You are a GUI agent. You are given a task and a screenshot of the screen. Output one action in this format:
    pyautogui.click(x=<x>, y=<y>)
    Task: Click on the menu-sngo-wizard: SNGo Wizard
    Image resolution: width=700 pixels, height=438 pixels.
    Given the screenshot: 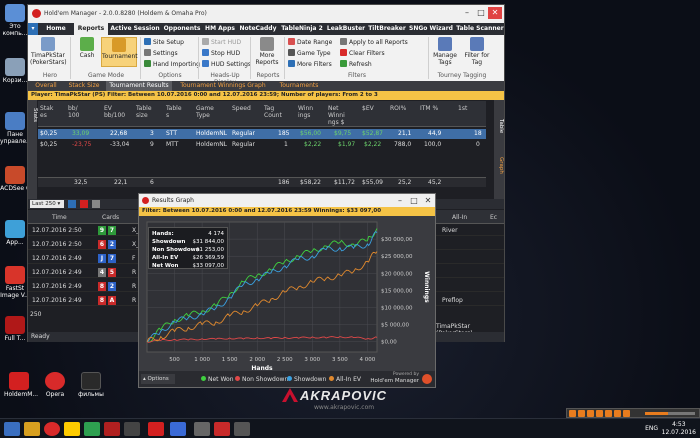 What is the action you would take?
    pyautogui.click(x=431, y=29)
    